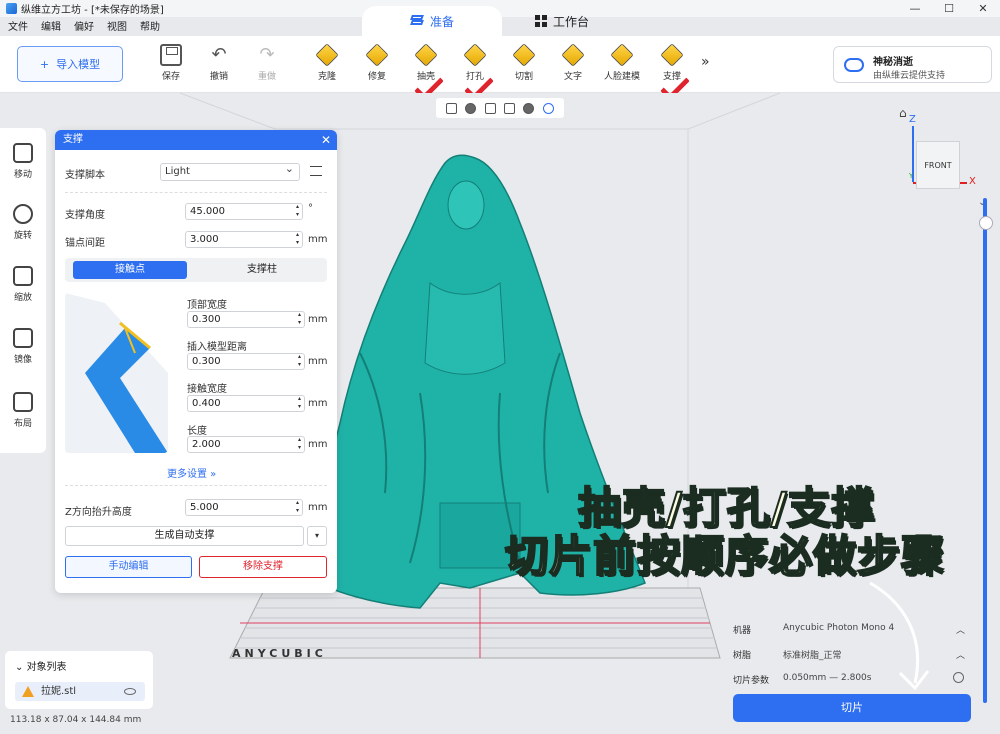 This screenshot has height=734, width=1000. I want to click on slice-params-value: 0.050mm — 2.800s, so click(827, 678).